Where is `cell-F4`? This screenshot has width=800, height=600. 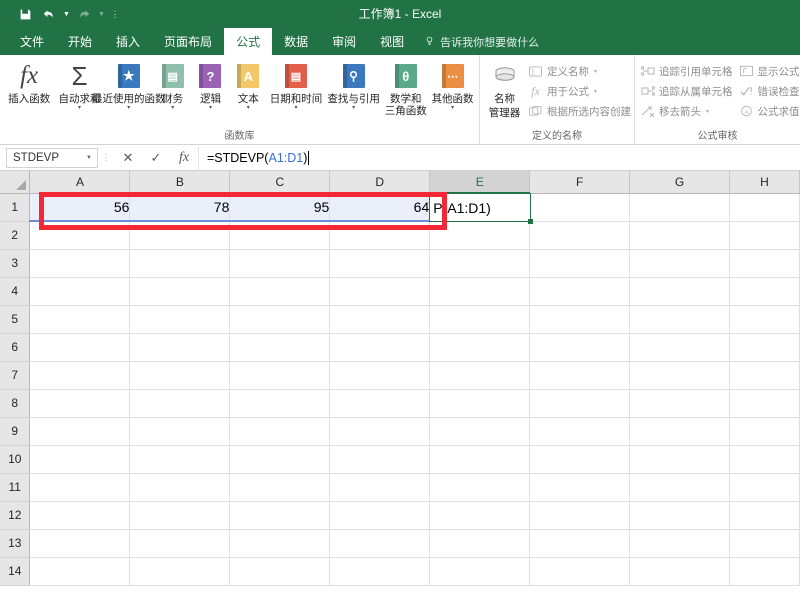 cell-F4 is located at coordinates (580, 291).